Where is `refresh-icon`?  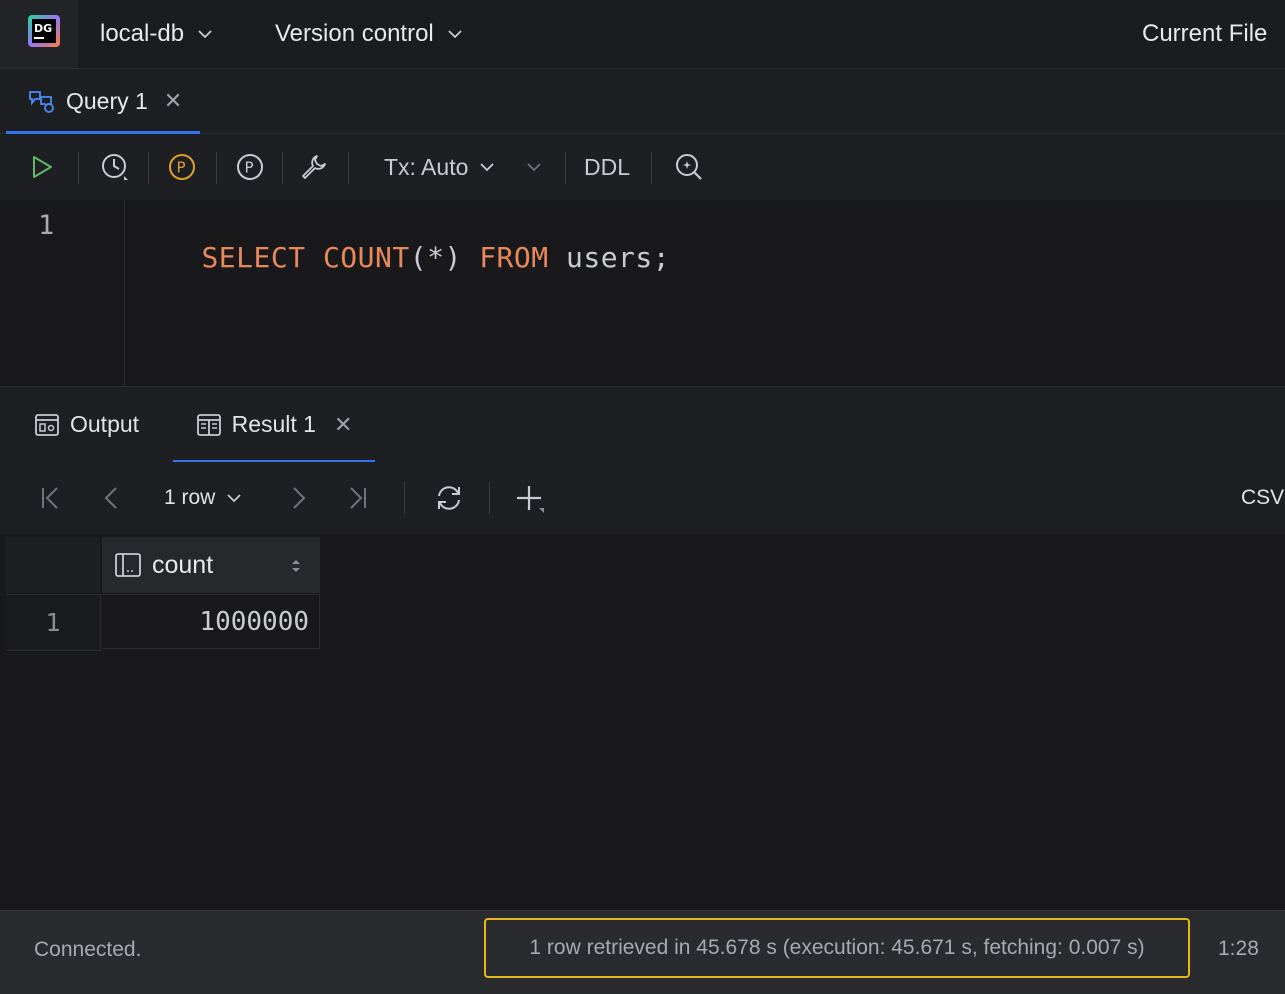 refresh-icon is located at coordinates (449, 498).